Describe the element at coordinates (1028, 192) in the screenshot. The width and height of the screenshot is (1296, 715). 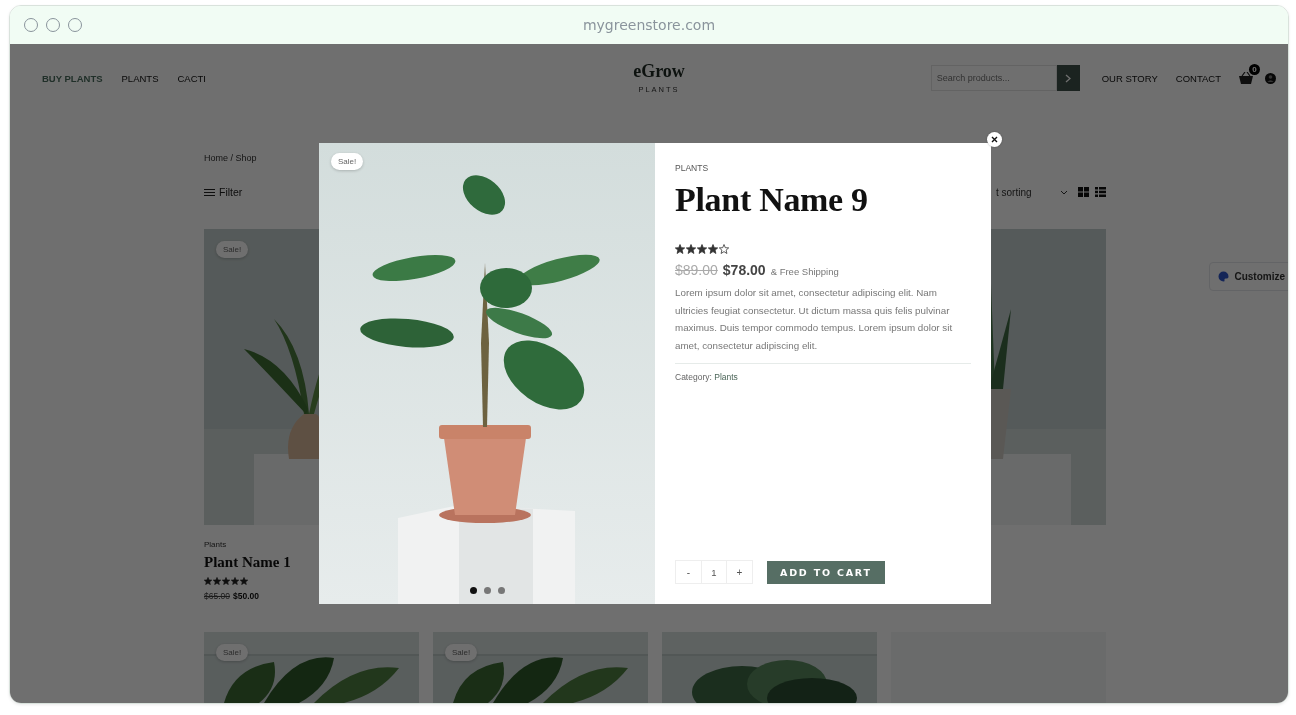
I see `sort-dropdown: t sorting` at that location.